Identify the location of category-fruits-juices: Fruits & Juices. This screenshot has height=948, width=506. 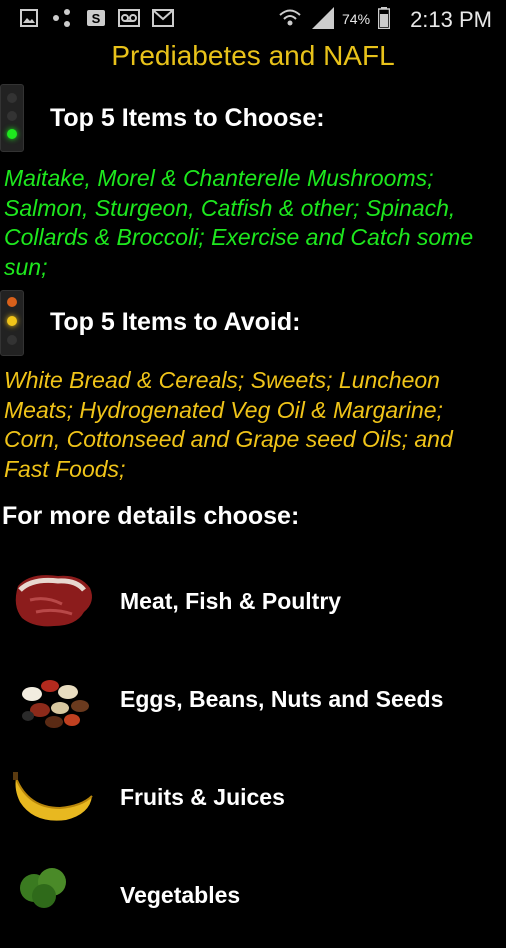
(253, 801).